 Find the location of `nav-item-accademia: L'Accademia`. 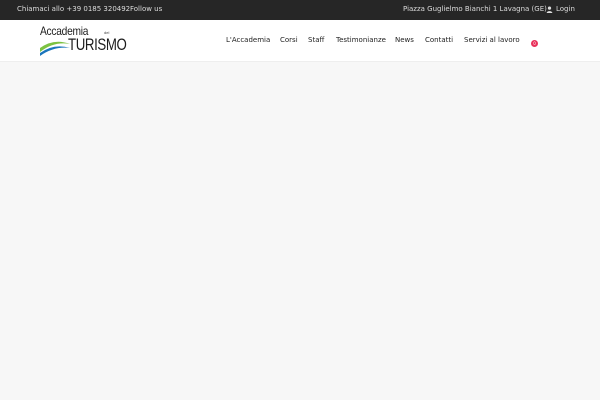

nav-item-accademia: L'Accademia is located at coordinates (248, 40).